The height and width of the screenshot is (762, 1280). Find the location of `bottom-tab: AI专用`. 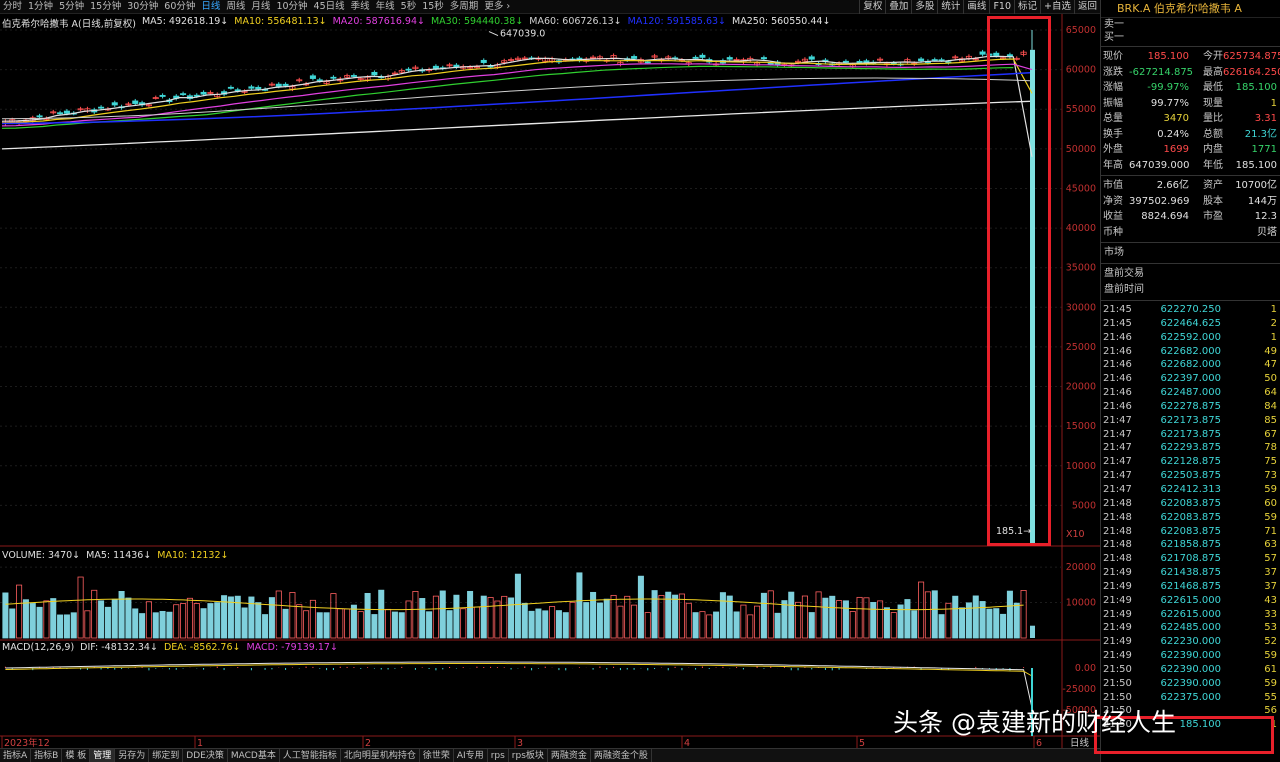

bottom-tab: AI专用 is located at coordinates (471, 755).